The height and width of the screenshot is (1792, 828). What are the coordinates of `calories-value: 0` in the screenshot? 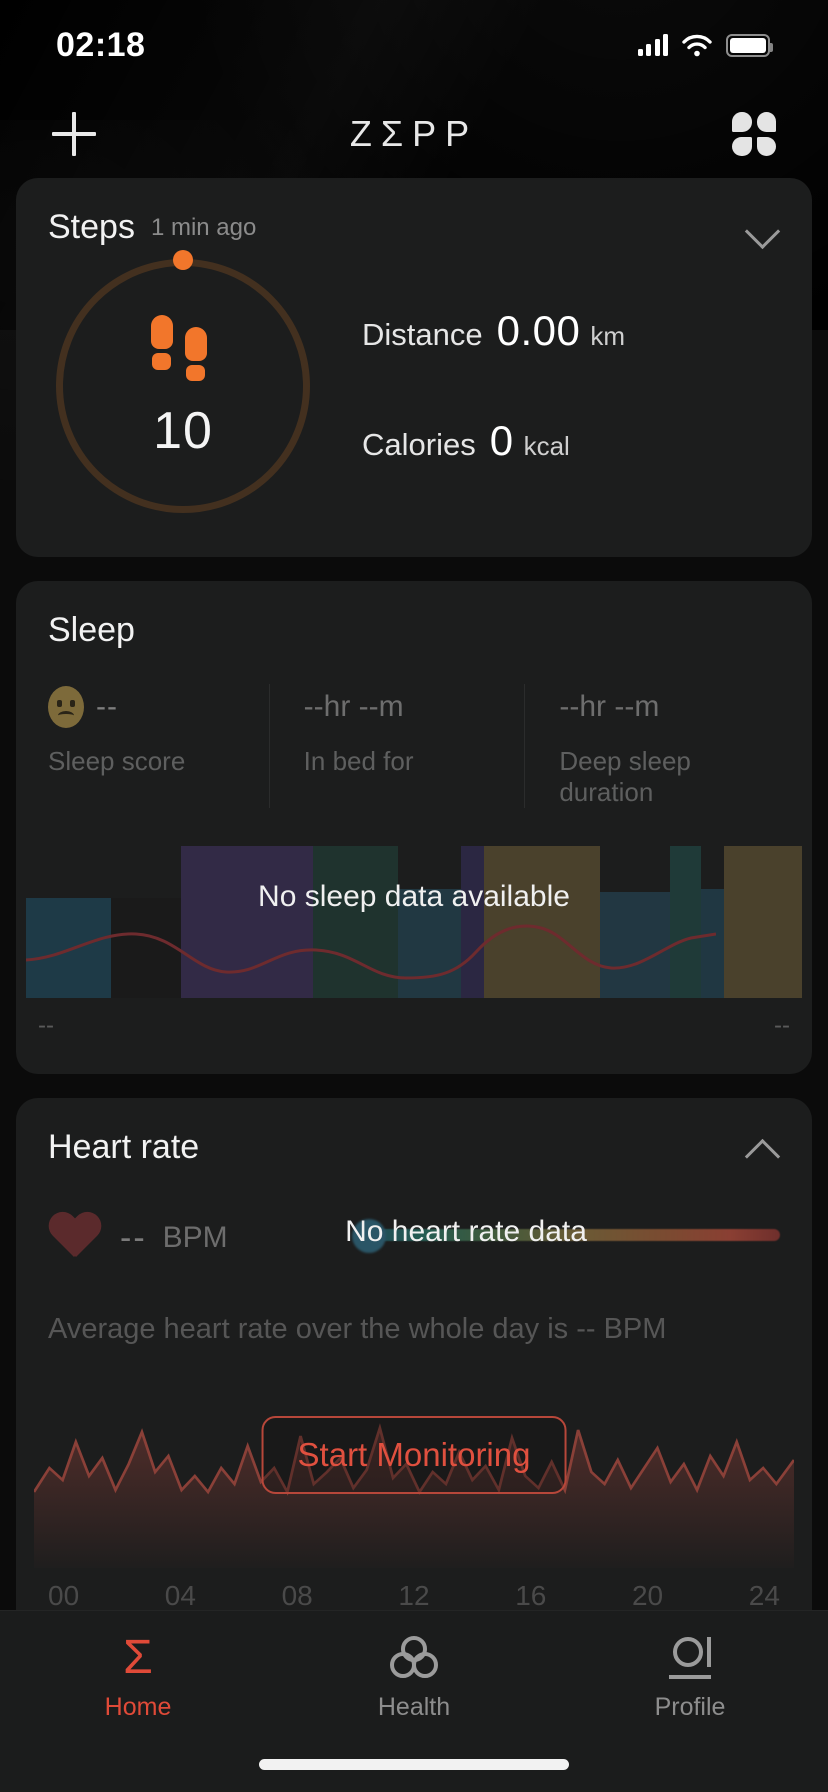 It's located at (501, 440).